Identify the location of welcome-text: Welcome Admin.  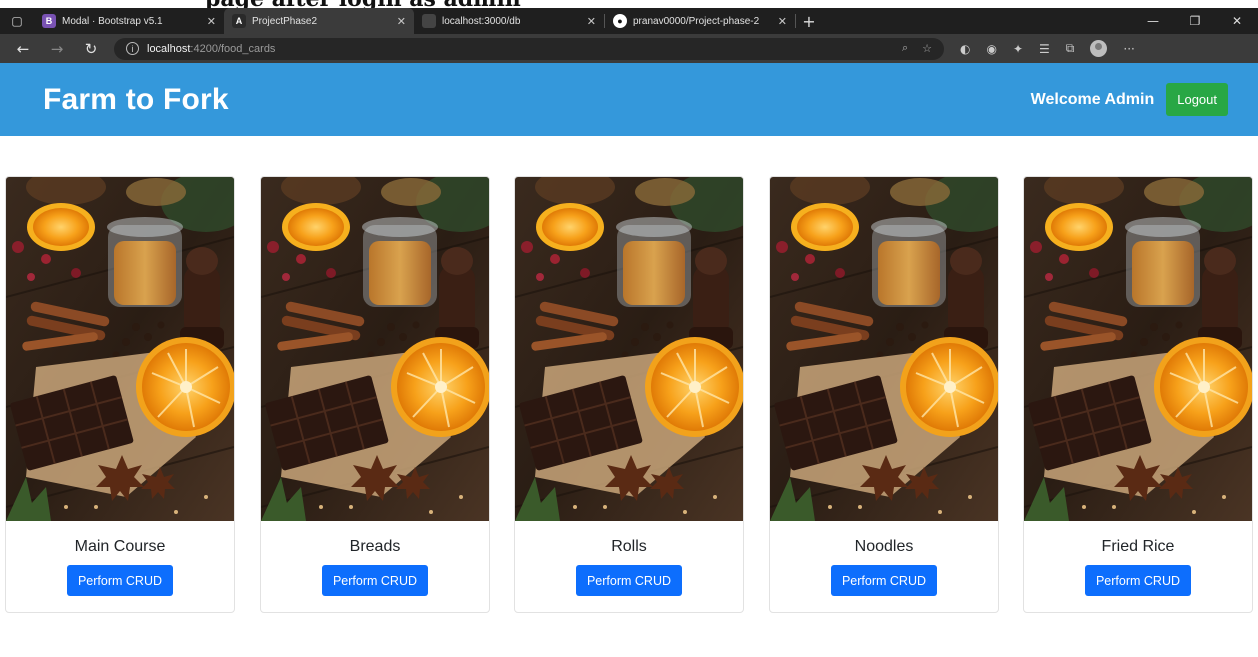
(1092, 99).